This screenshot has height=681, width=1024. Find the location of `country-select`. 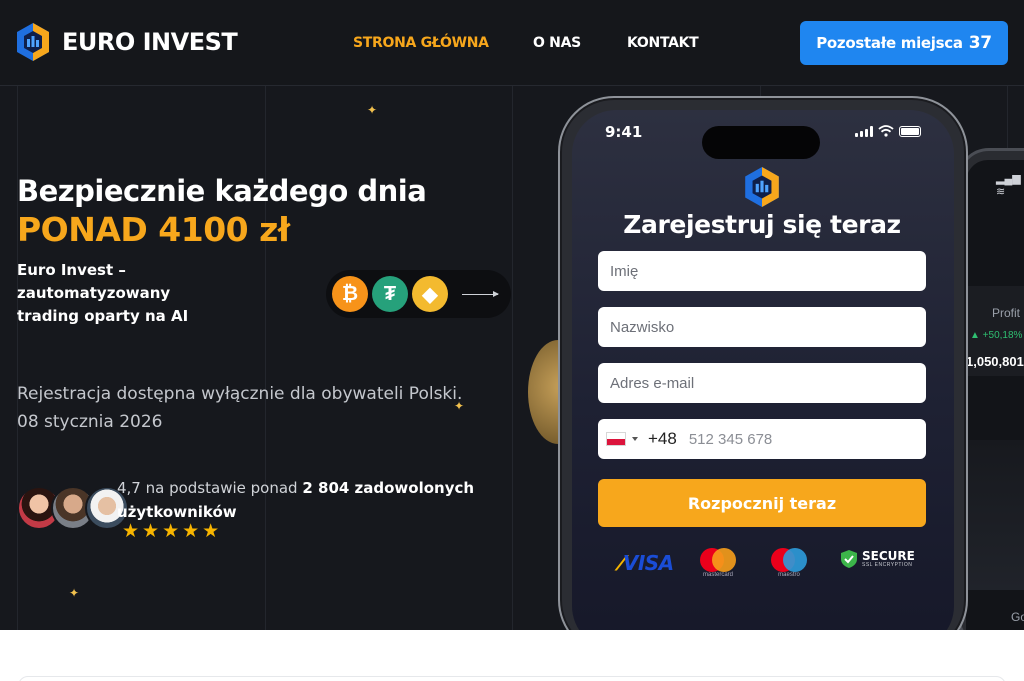

country-select is located at coordinates (616, 439).